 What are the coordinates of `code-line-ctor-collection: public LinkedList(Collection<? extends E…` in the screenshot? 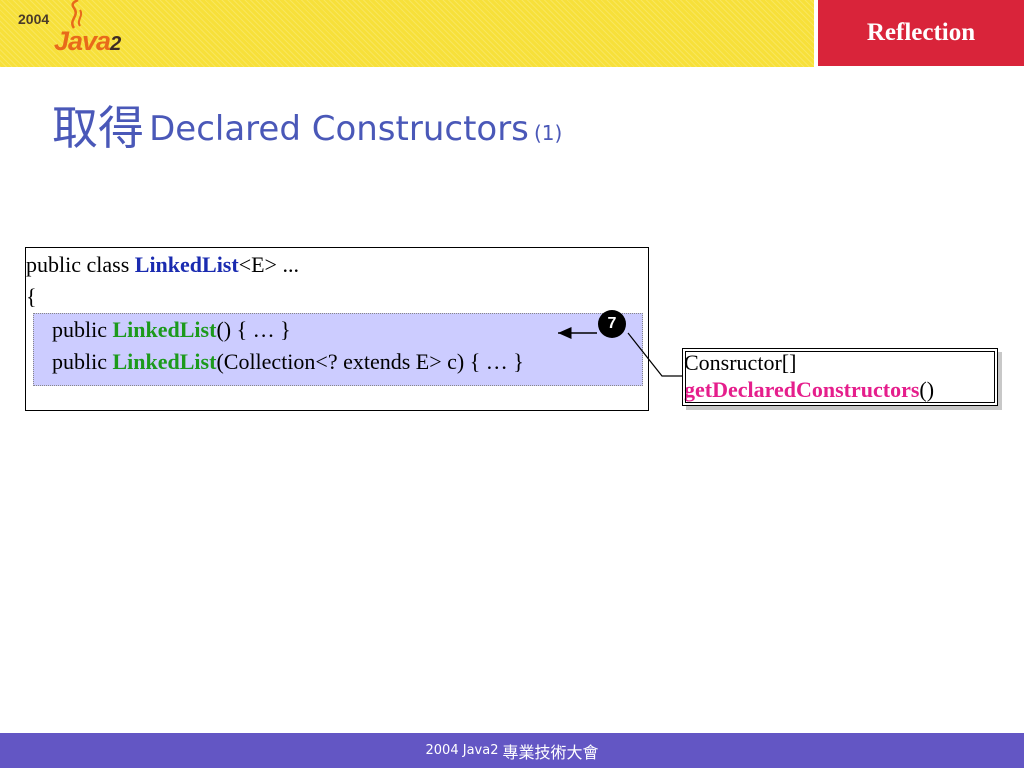 It's located at (288, 361).